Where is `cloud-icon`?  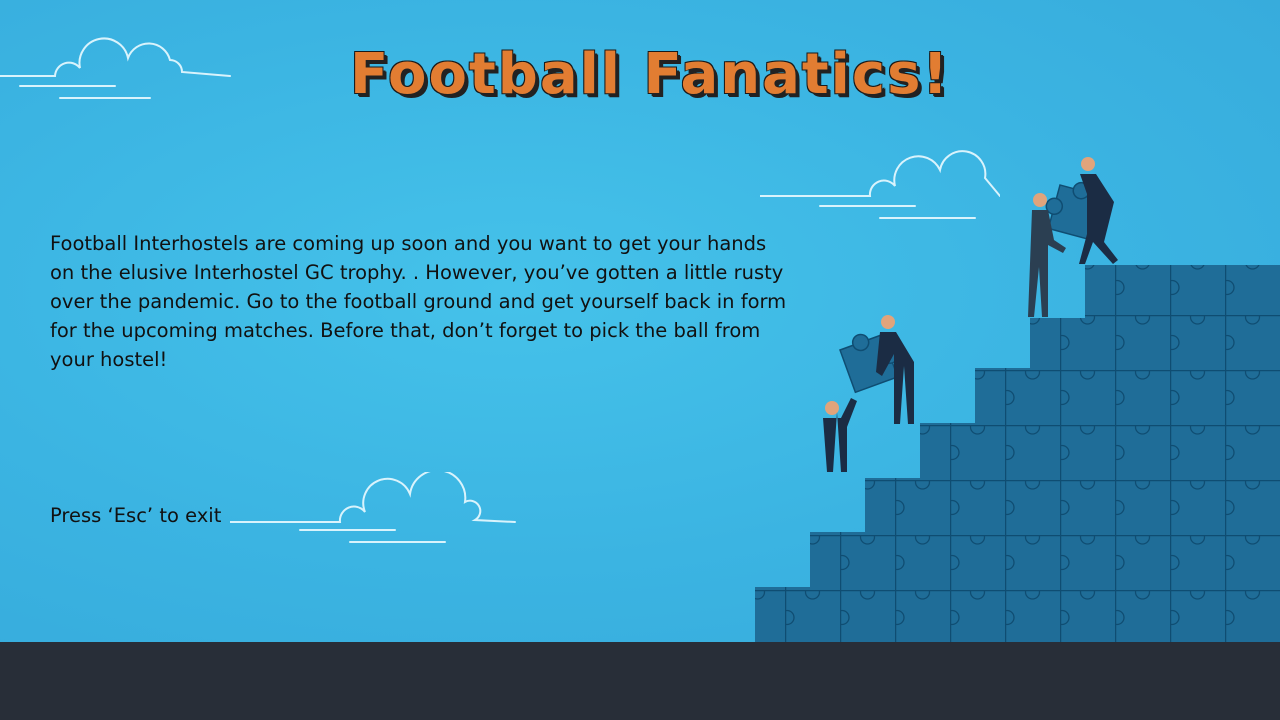
cloud-icon is located at coordinates (373, 507).